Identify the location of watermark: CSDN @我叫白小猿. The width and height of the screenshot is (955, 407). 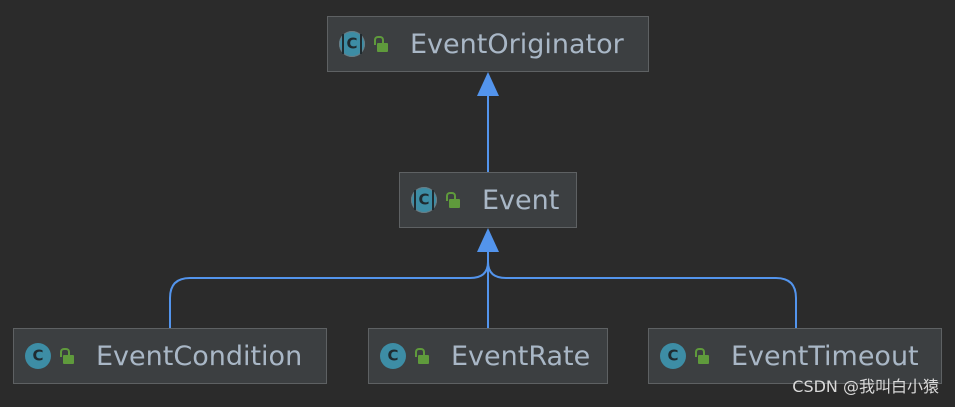
(865, 386).